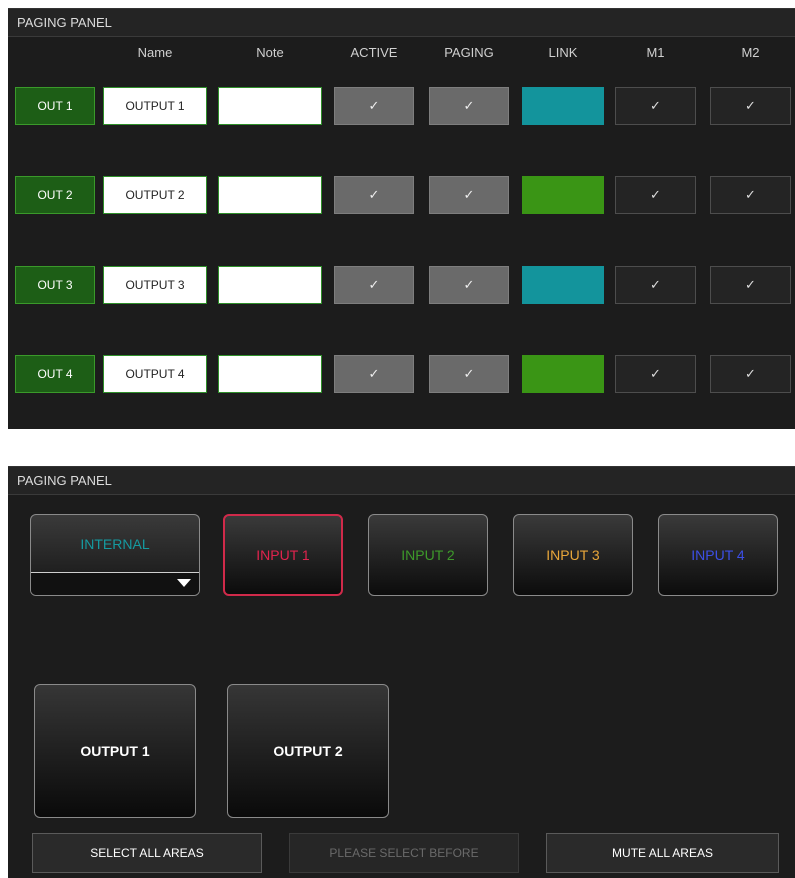  I want to click on output-row: OUT 3 OUTPUT 3 ✓ ✓ ✓ ✓, so click(401, 286).